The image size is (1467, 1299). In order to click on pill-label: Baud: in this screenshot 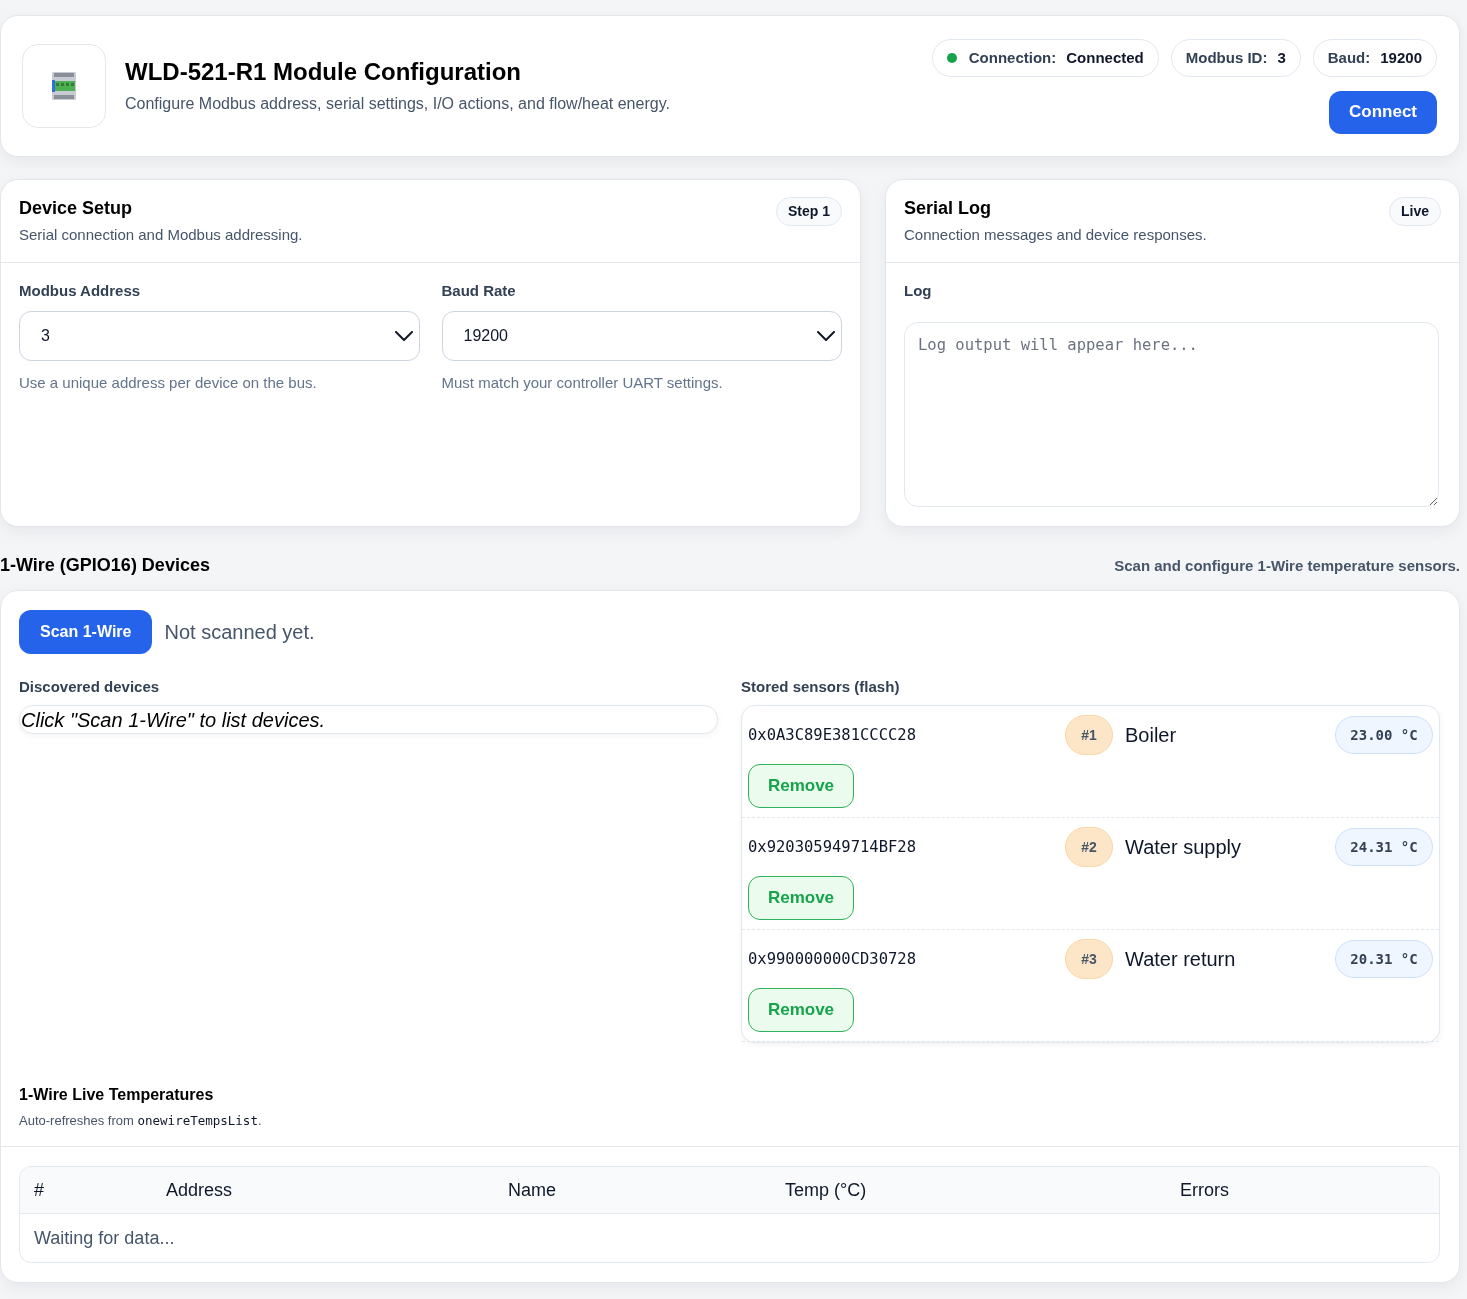, I will do `click(1349, 57)`.